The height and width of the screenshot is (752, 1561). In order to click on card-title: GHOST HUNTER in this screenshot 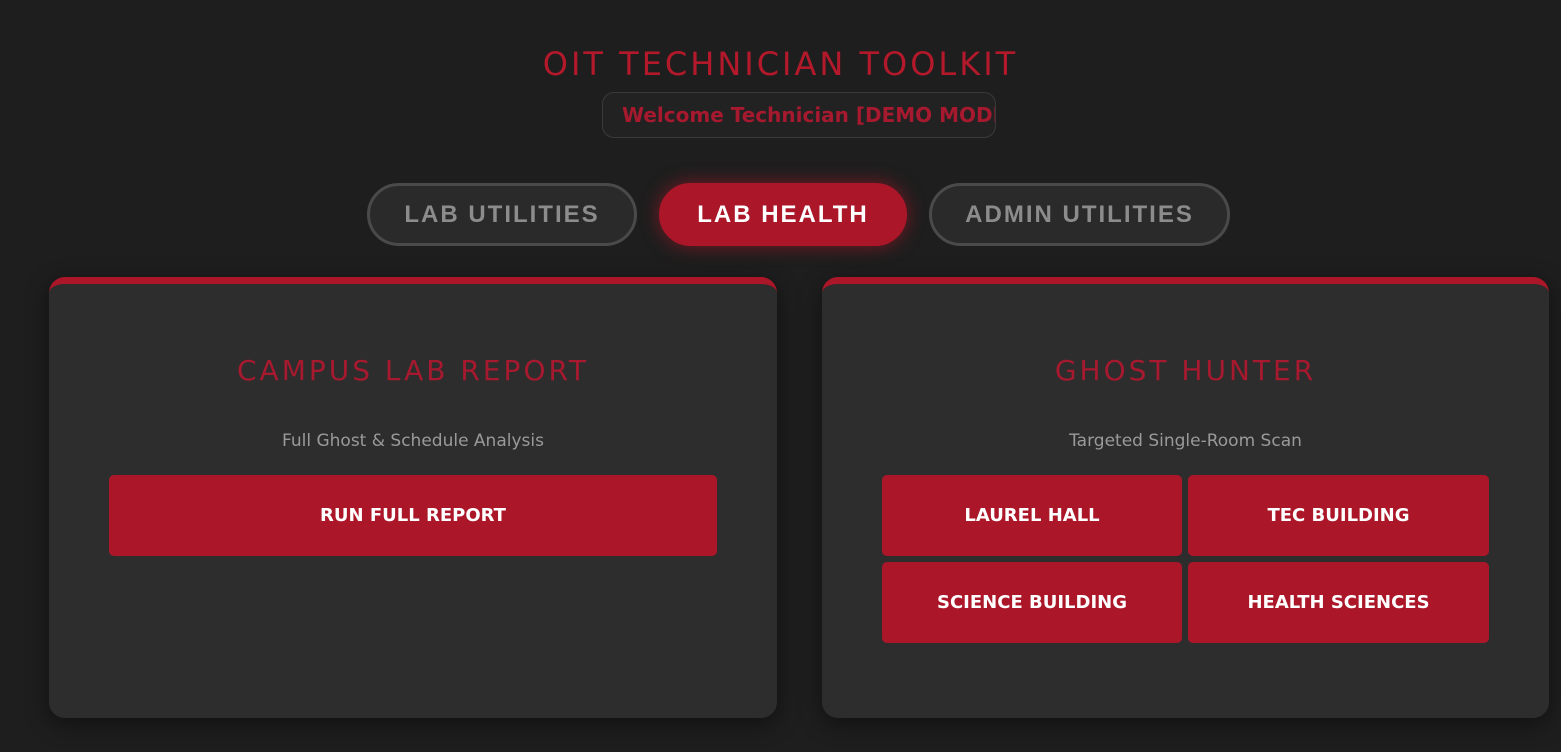, I will do `click(1185, 370)`.